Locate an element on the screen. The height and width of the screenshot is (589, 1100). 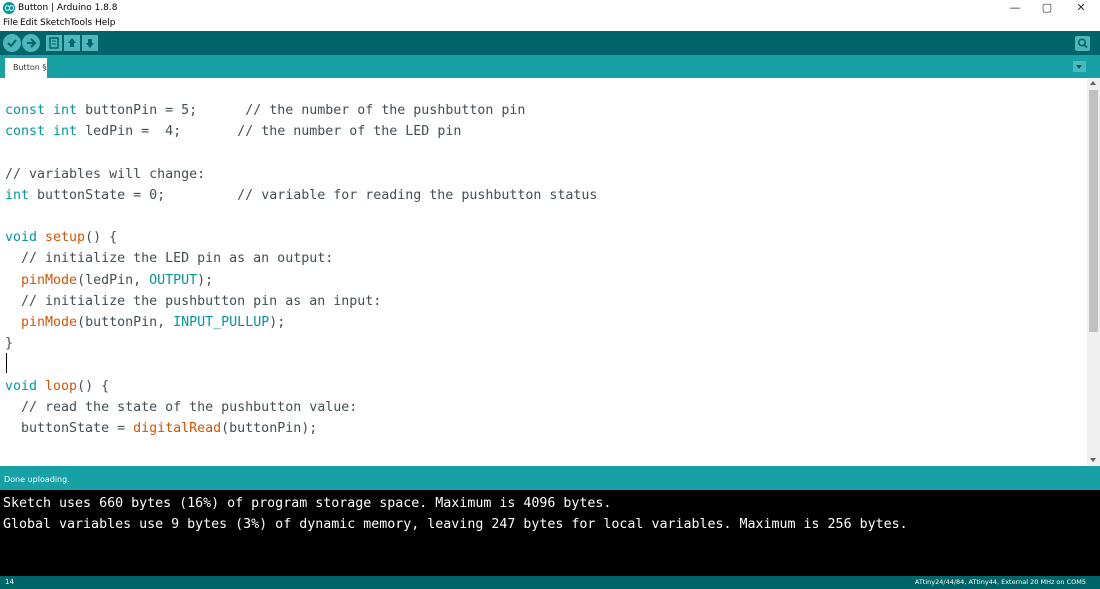
code-line: // initialize the LED pin as an output: is located at coordinates (169, 258).